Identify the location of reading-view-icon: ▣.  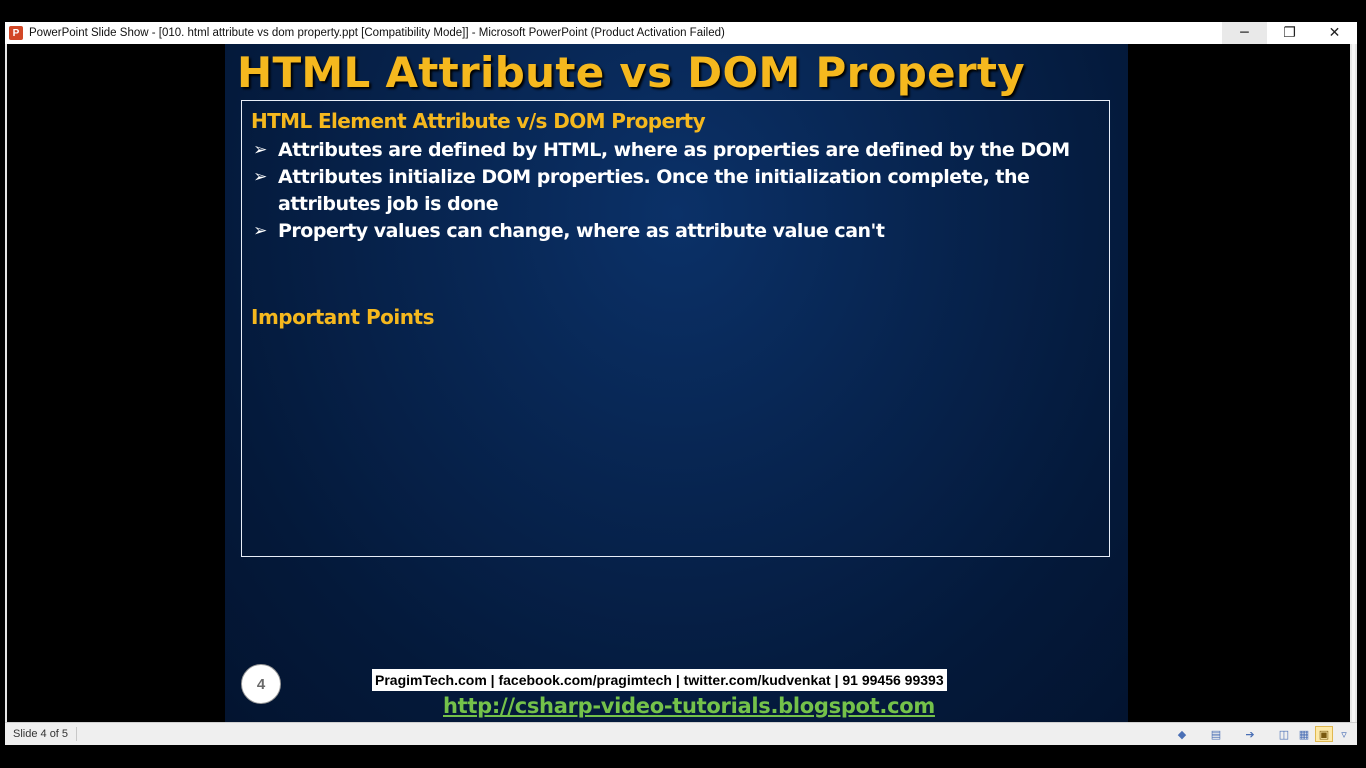
(1324, 734).